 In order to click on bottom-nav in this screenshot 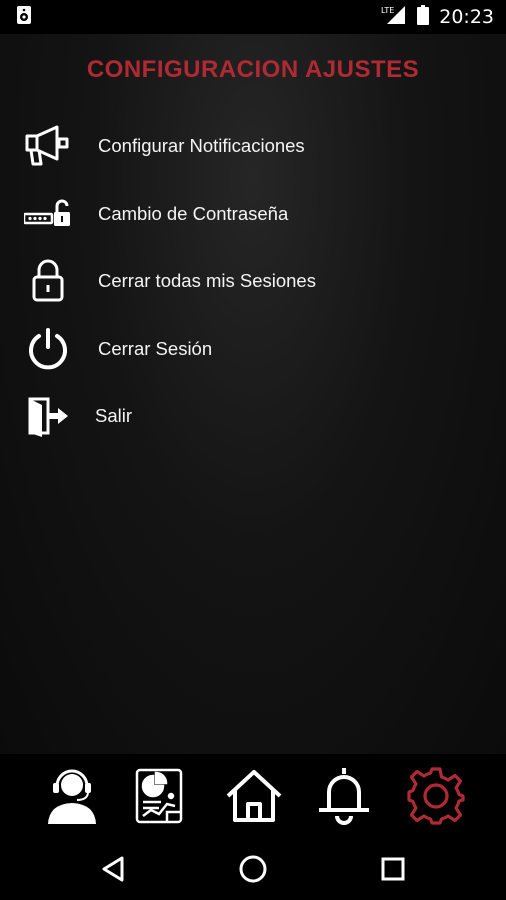, I will do `click(253, 796)`.